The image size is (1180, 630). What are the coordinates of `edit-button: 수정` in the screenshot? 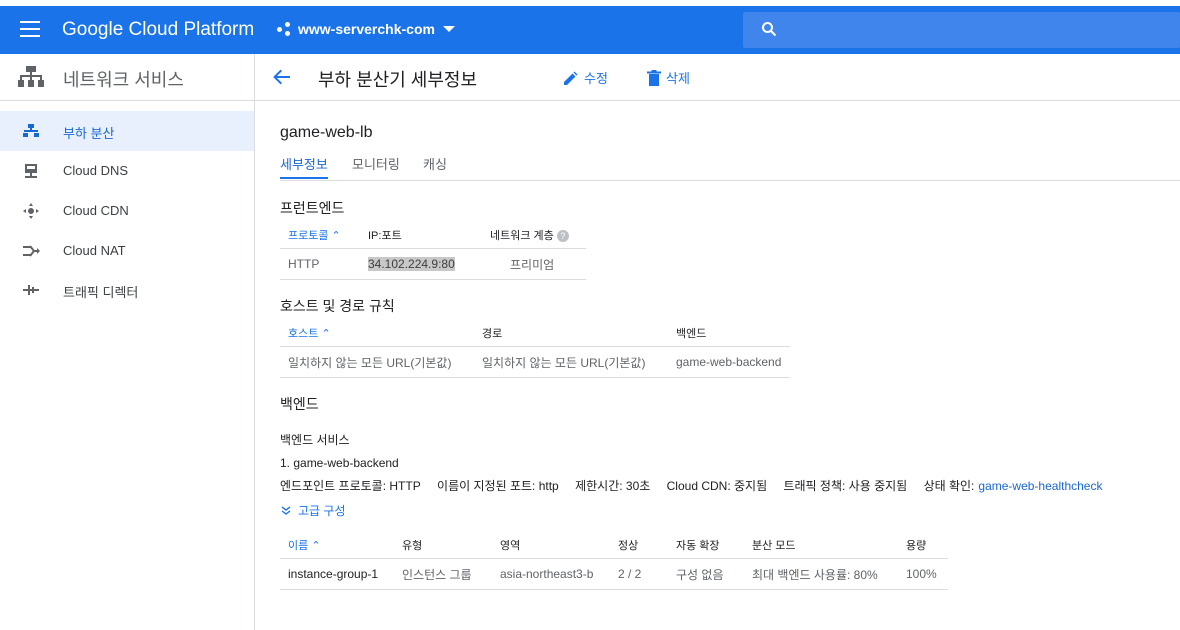 It's located at (585, 77).